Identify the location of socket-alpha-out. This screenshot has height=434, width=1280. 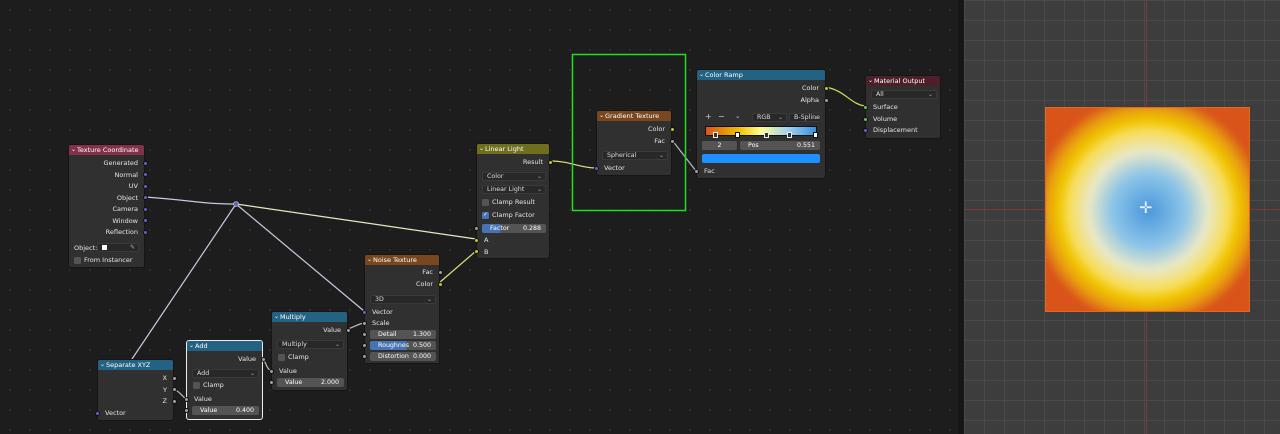
(826, 100).